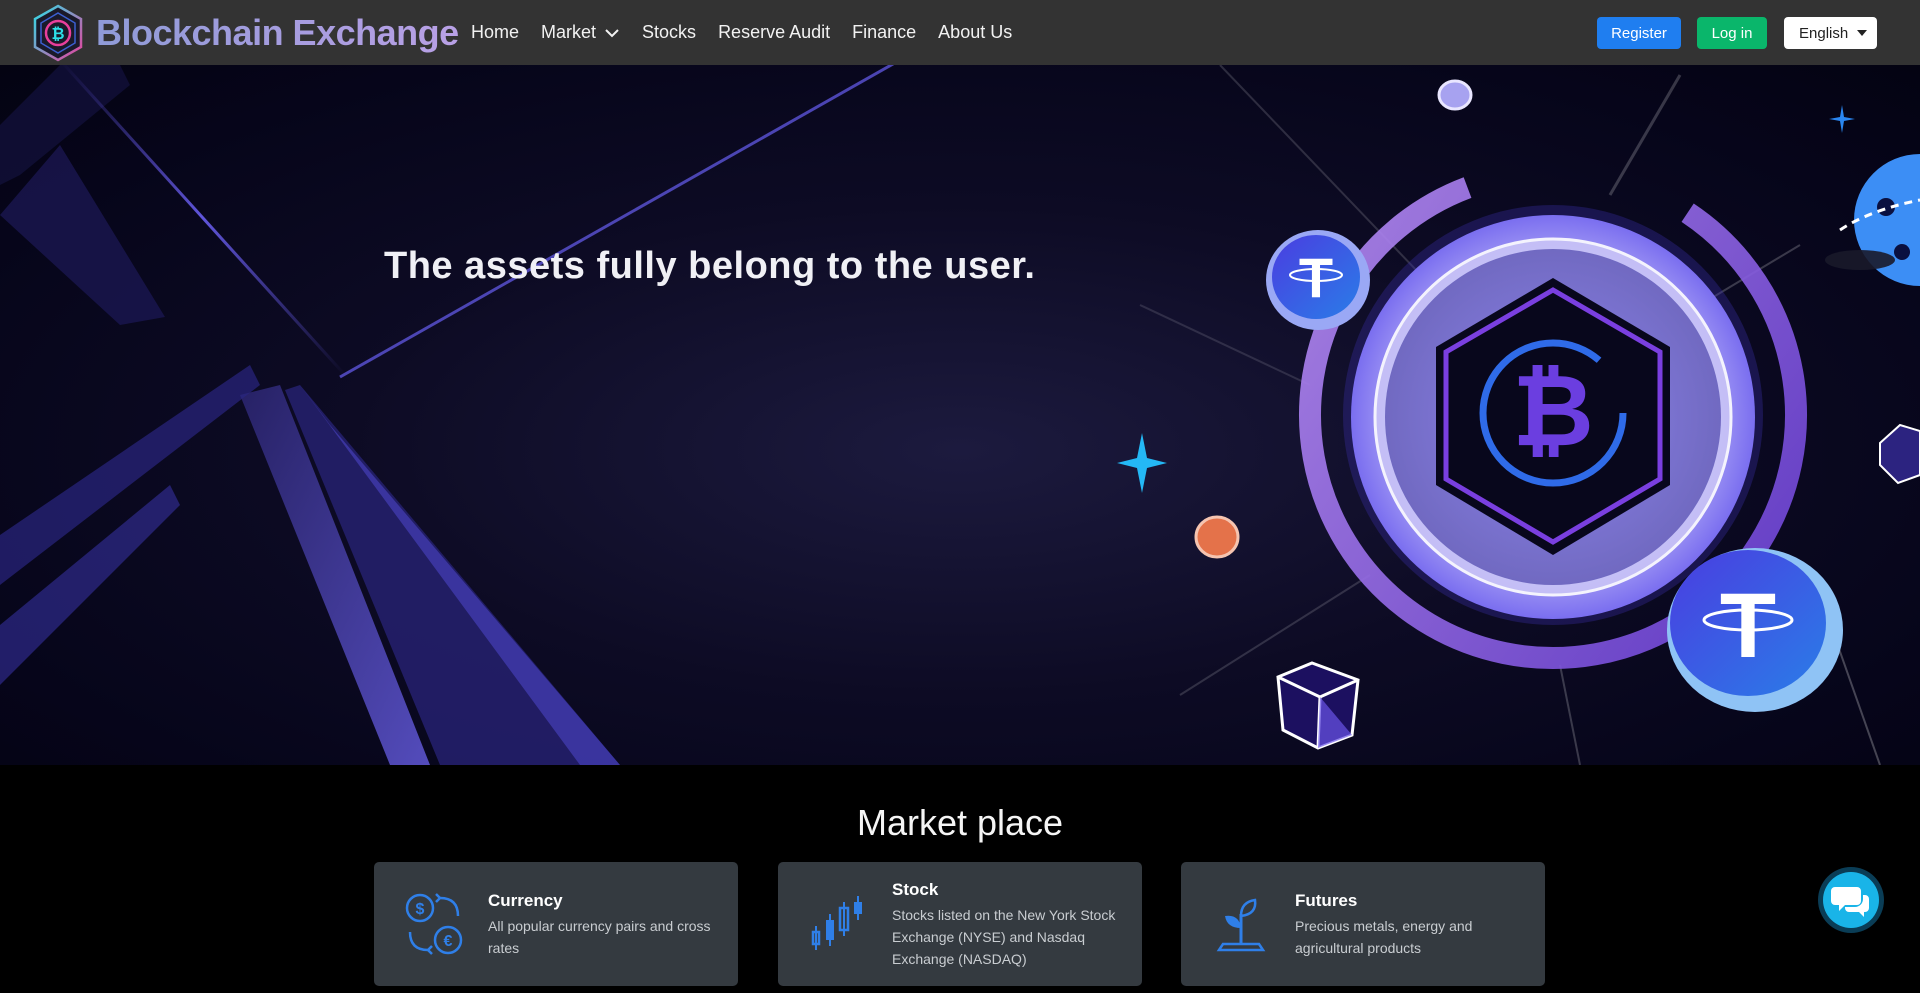 The image size is (1920, 993). I want to click on nav-market: Market, so click(580, 32).